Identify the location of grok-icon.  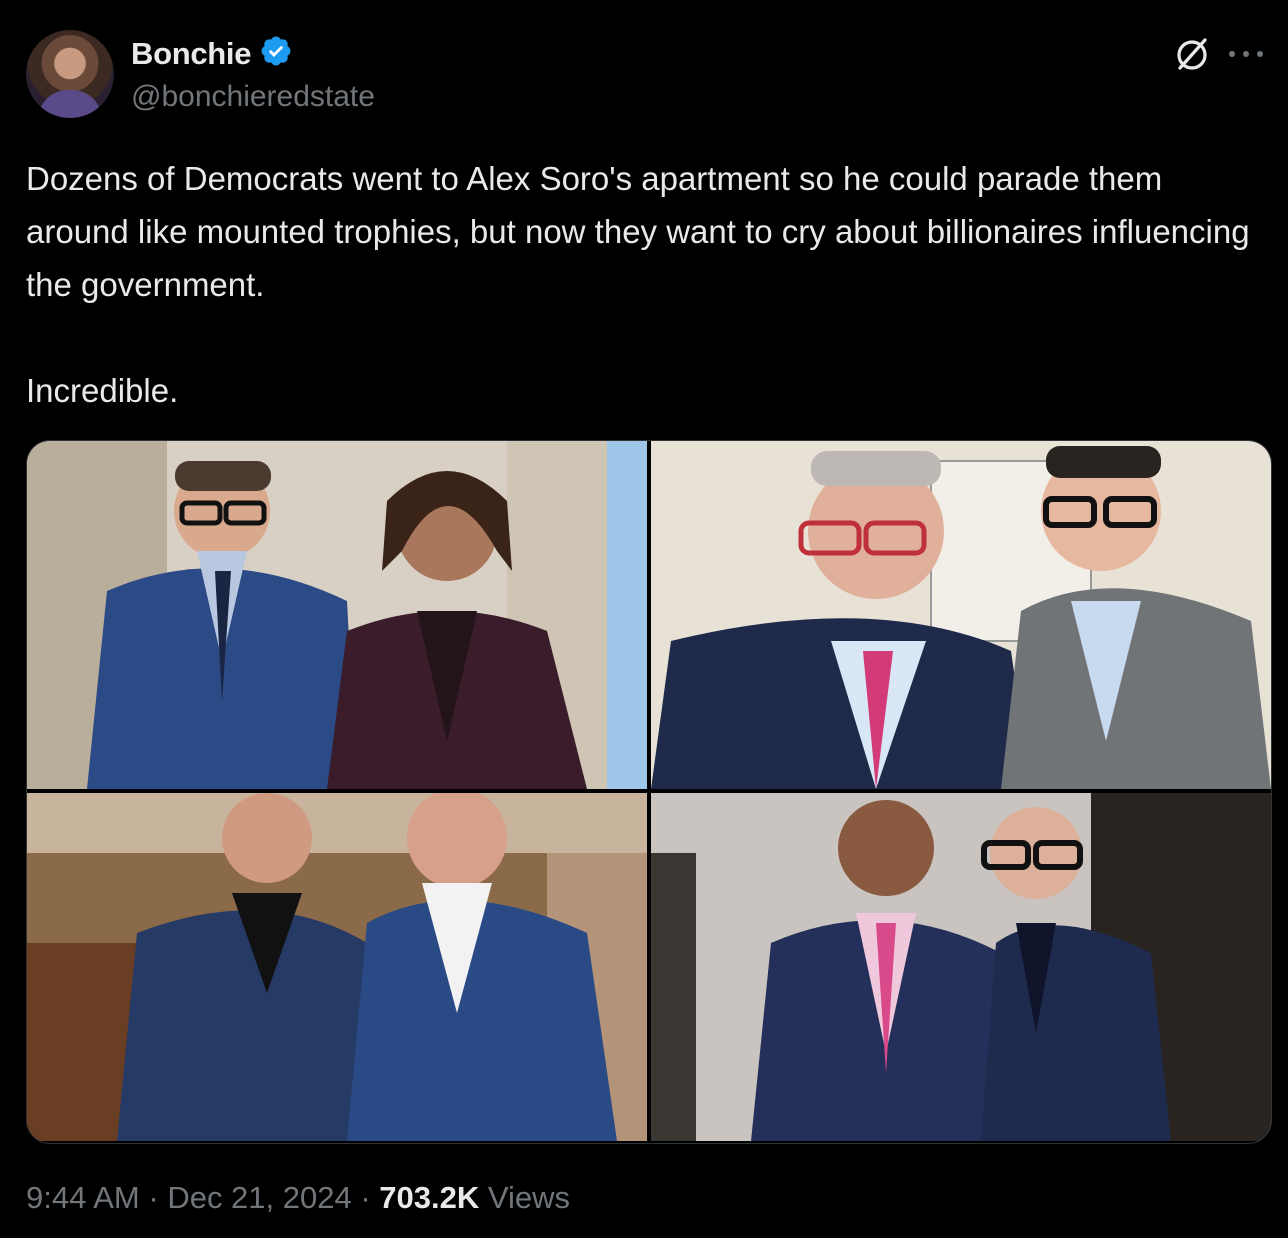
(1192, 54).